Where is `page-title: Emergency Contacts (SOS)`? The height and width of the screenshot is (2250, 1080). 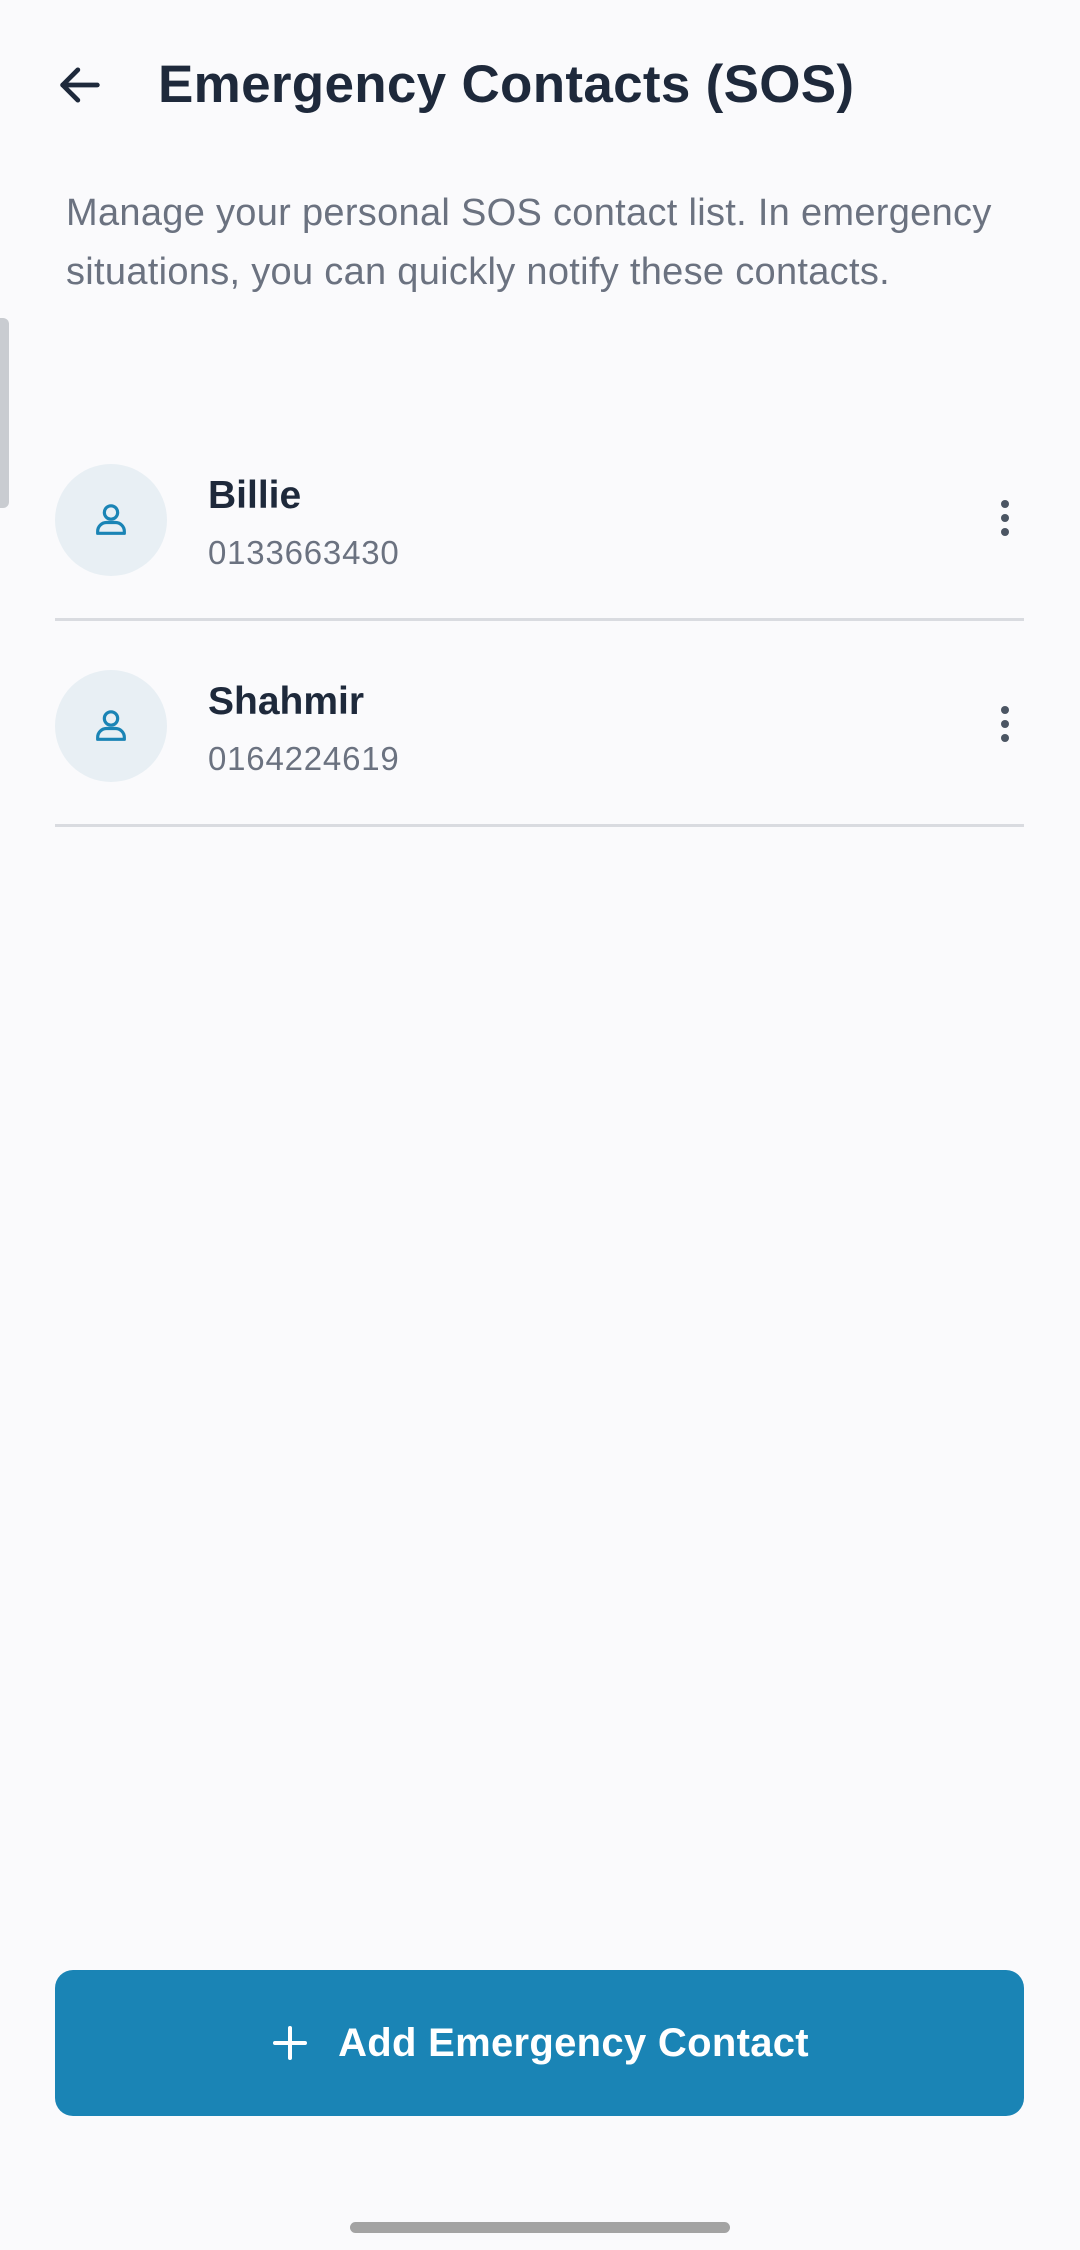 page-title: Emergency Contacts (SOS) is located at coordinates (506, 84).